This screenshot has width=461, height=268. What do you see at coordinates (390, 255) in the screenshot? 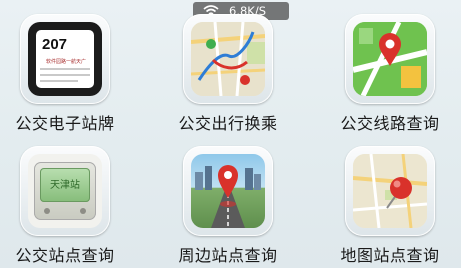
I see `tile-label: 地图站点查询` at bounding box center [390, 255].